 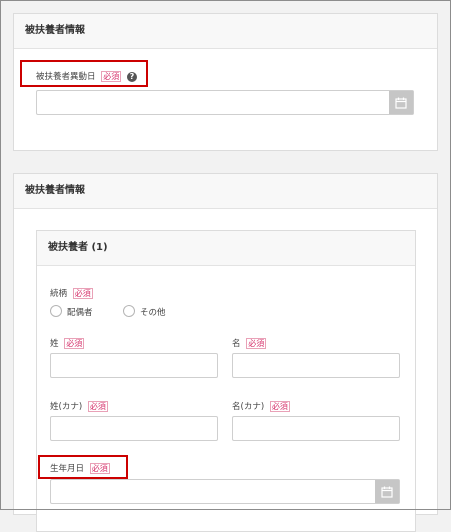 What do you see at coordinates (66, 407) in the screenshot?
I see `surname-kana-label: 姓(カナ)` at bounding box center [66, 407].